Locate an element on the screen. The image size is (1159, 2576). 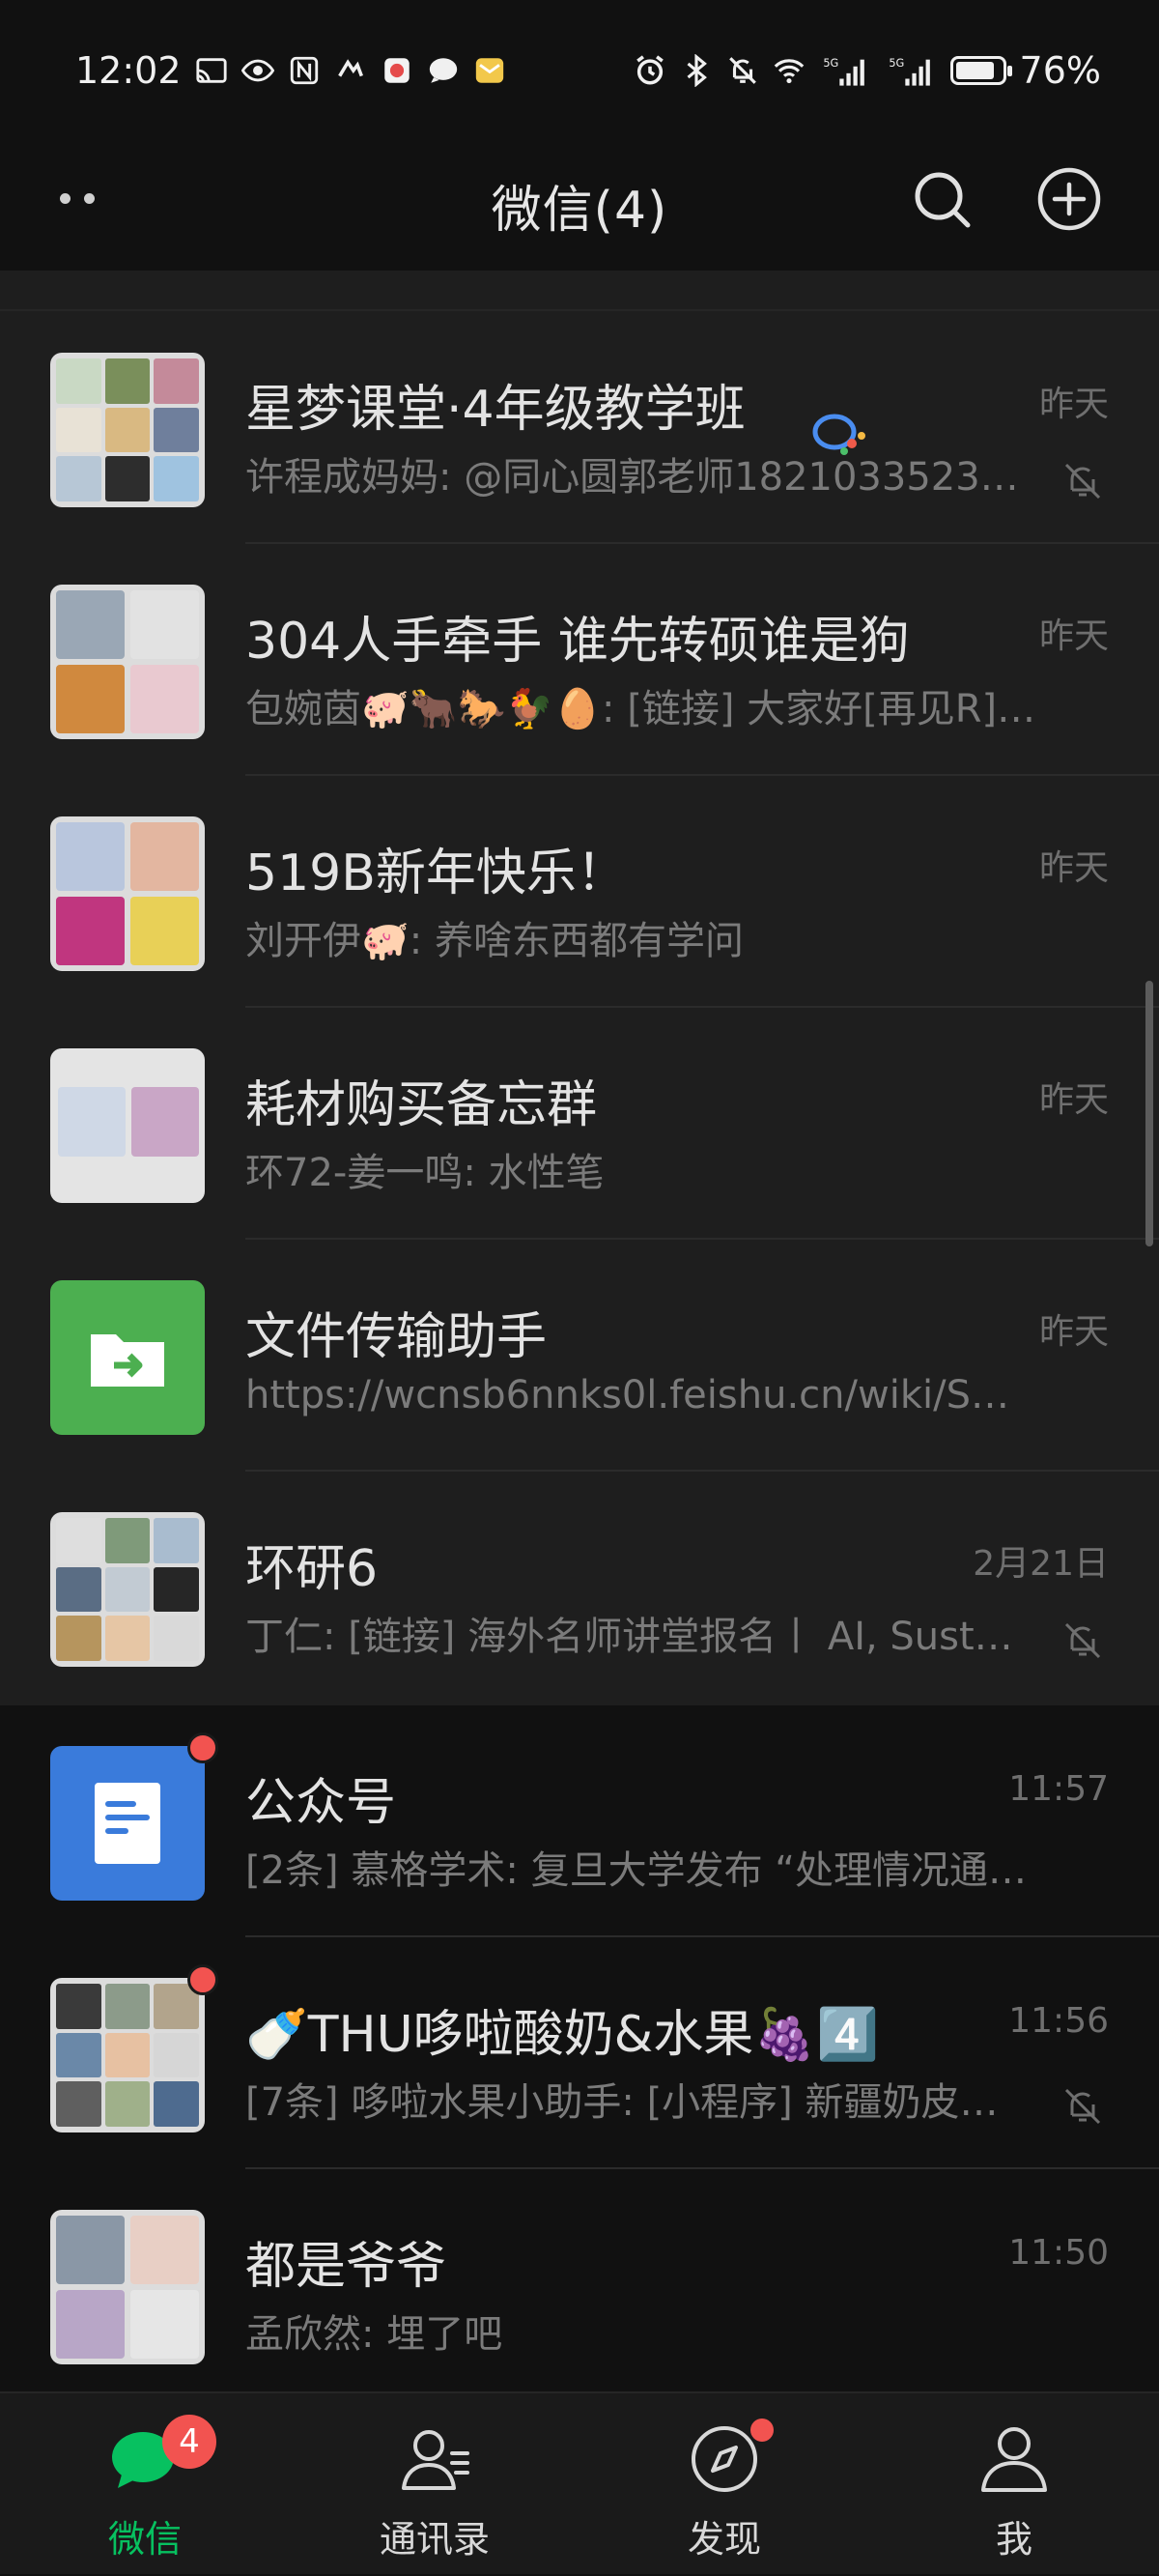
cast-icon is located at coordinates (211, 70).